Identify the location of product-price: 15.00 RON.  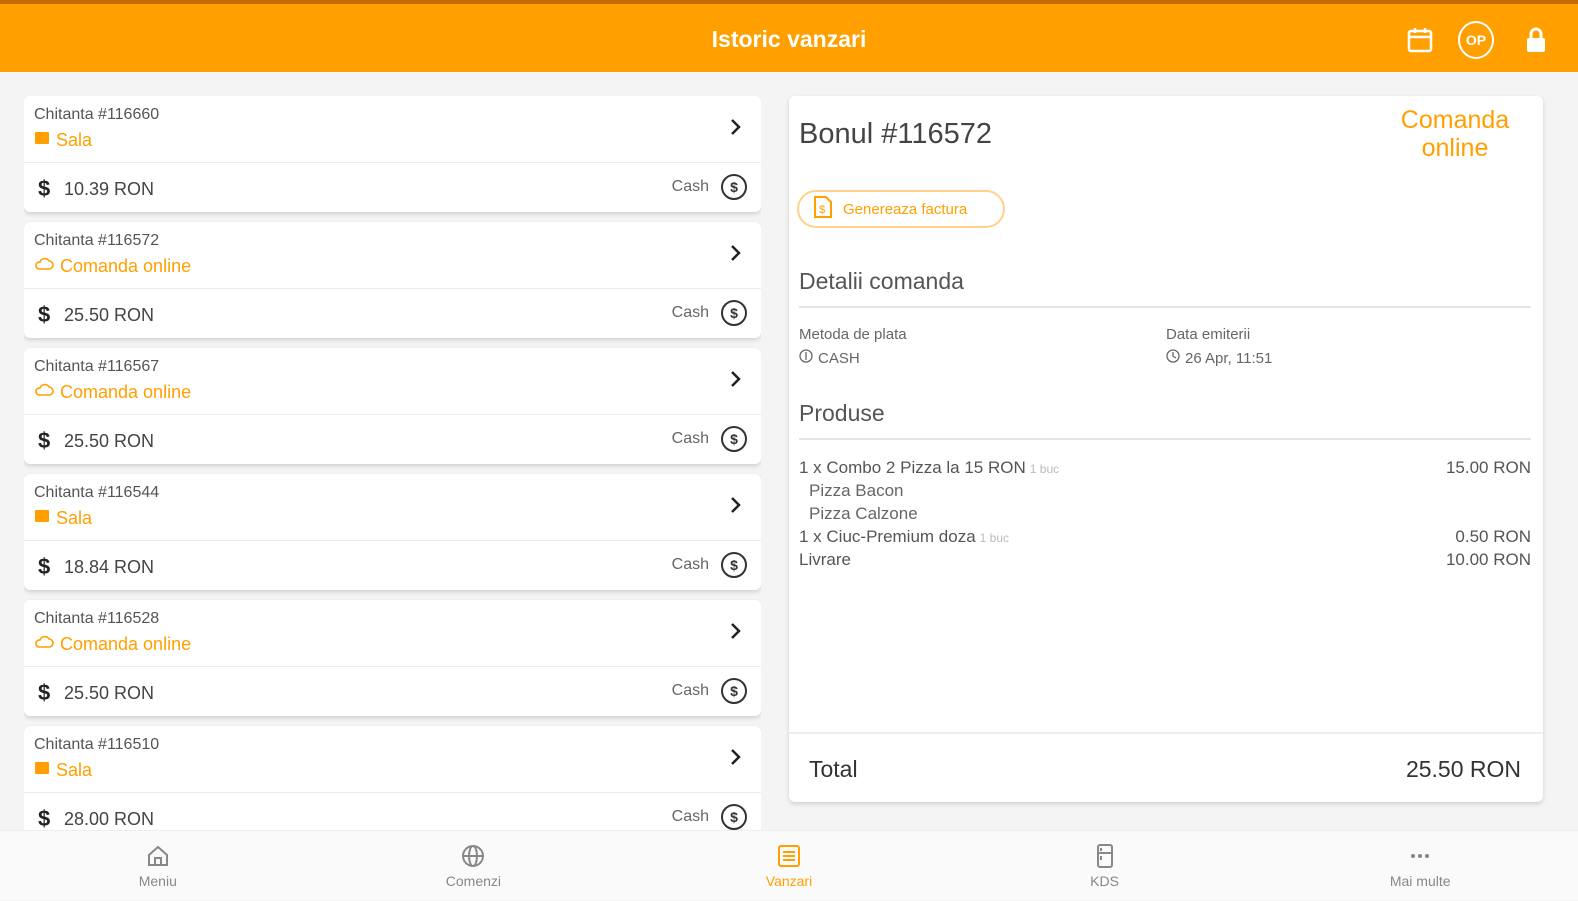
(1488, 467).